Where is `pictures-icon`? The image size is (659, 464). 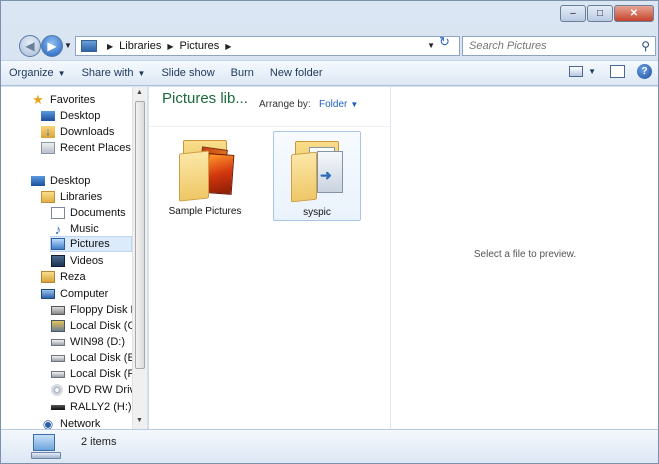
pictures-icon is located at coordinates (58, 244).